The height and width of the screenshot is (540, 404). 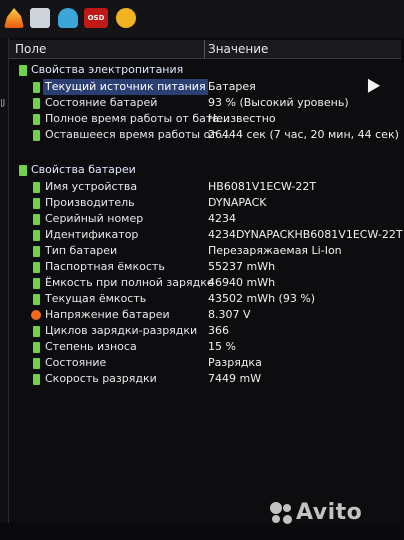 What do you see at coordinates (242, 118) in the screenshot?
I see `row-value: Неизвестно` at bounding box center [242, 118].